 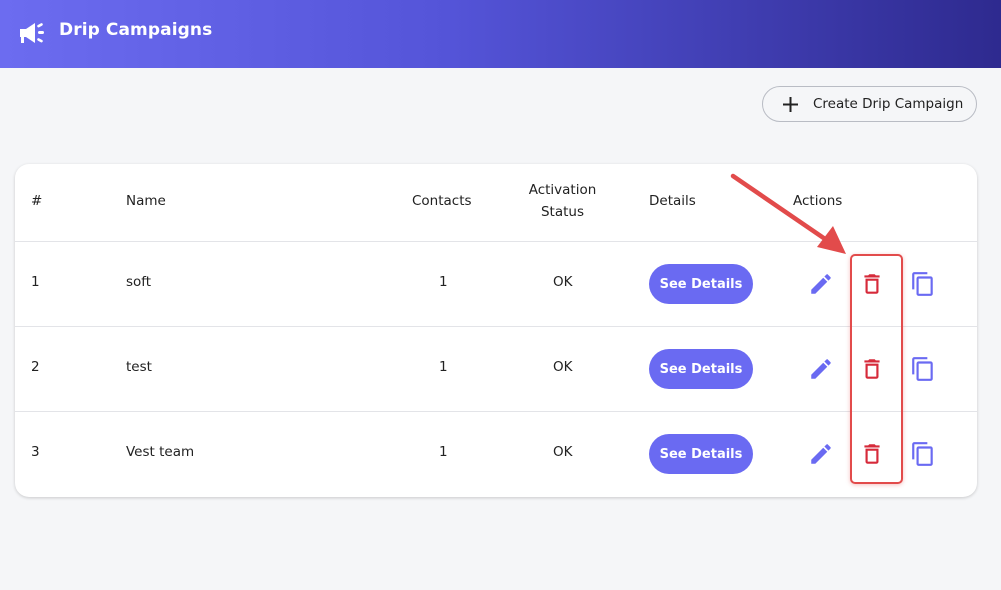 What do you see at coordinates (888, 104) in the screenshot?
I see `create-button-label: Create Drip Campaign` at bounding box center [888, 104].